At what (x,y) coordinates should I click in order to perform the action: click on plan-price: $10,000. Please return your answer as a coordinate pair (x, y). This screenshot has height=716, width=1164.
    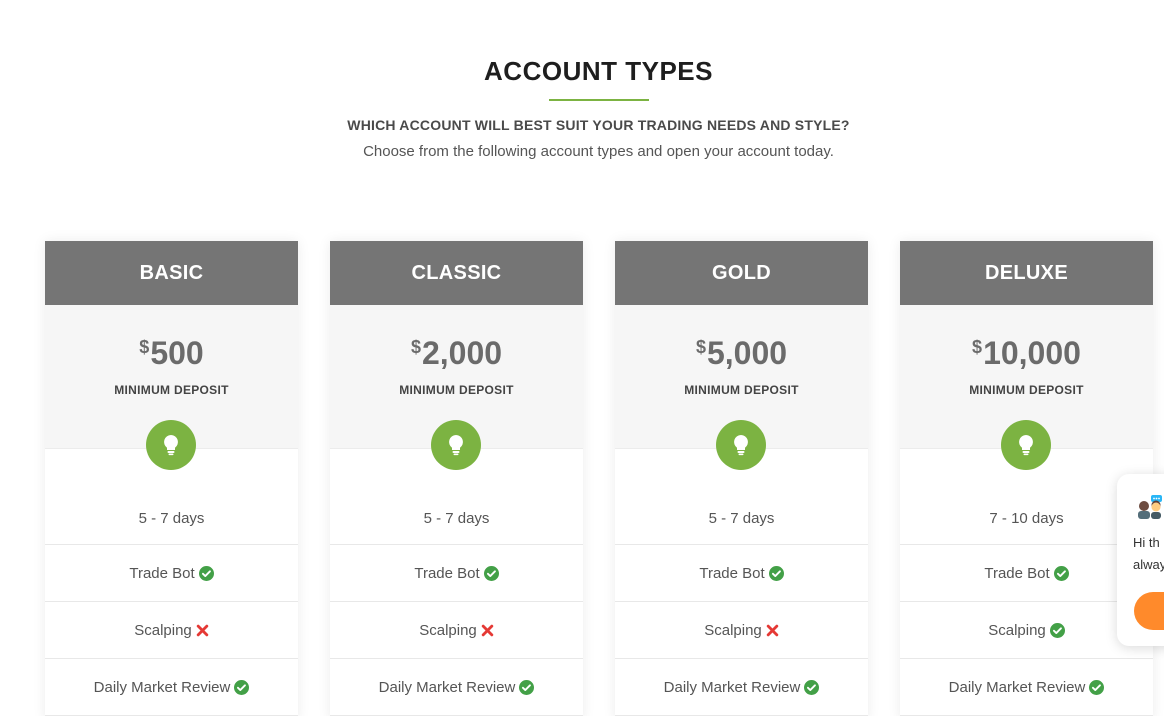
    Looking at the image, I should click on (1026, 353).